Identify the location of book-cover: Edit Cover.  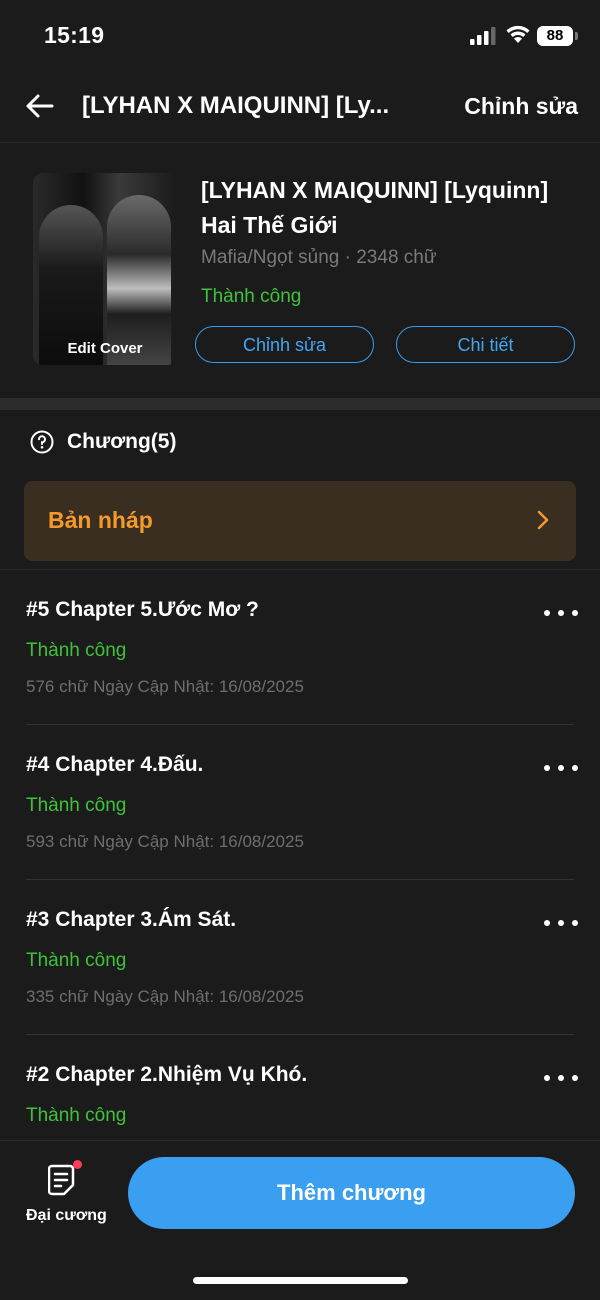
(105, 269).